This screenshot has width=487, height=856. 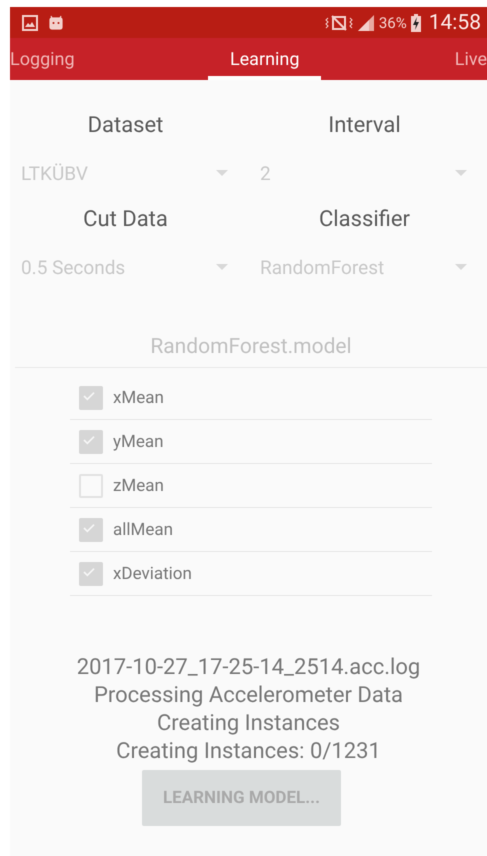 I want to click on log-line: Creating Instances, so click(x=248, y=724).